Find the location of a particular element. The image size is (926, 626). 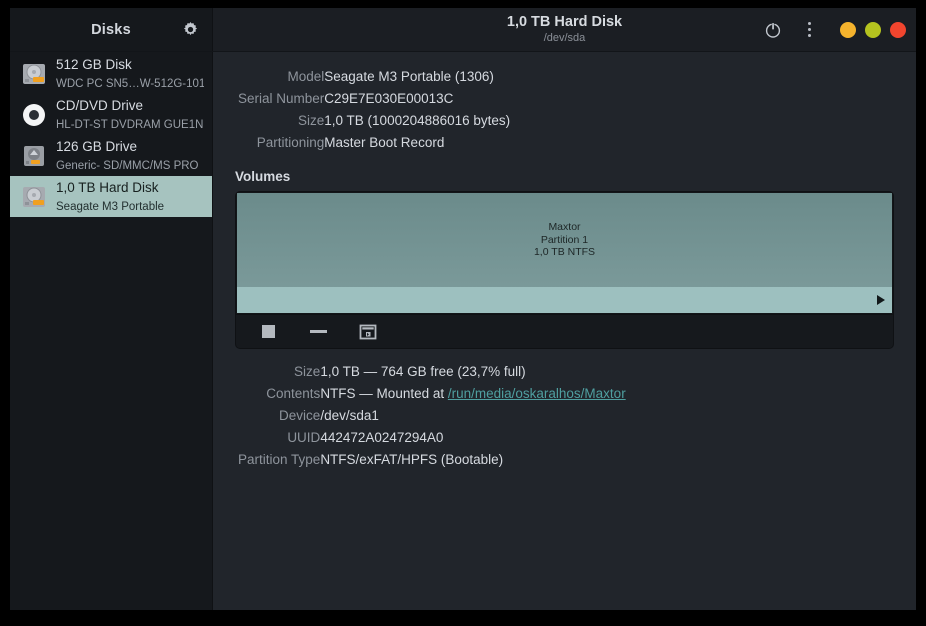

sidebar-item-name: 1,0 TB Hard Disk is located at coordinates (107, 187).